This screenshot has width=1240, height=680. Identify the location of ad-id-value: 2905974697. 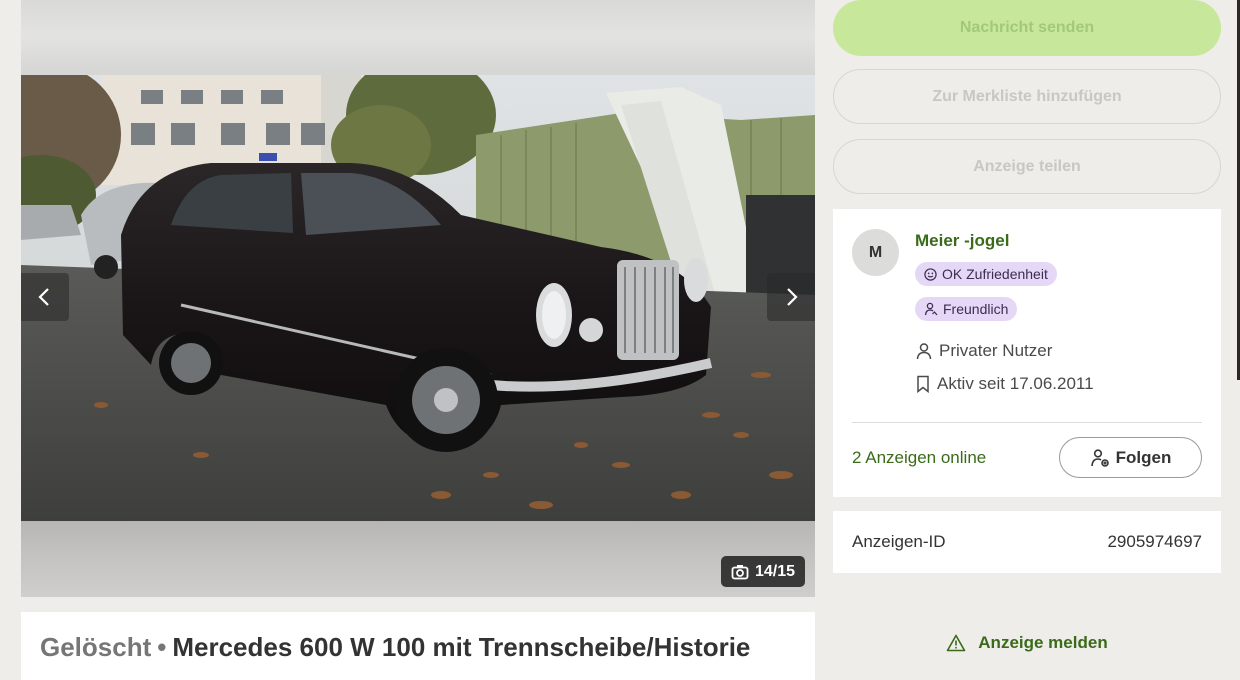
(1154, 541).